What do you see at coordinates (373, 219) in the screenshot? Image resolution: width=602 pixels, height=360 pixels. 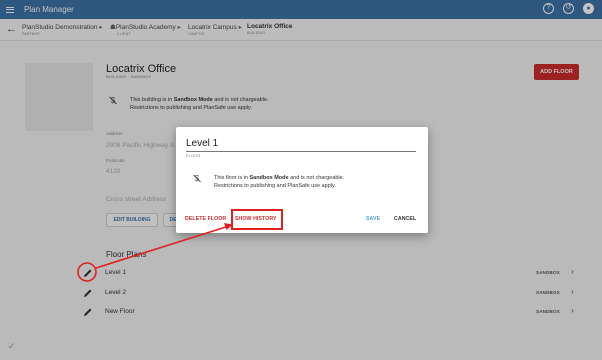 I see `save-button: SAVE` at bounding box center [373, 219].